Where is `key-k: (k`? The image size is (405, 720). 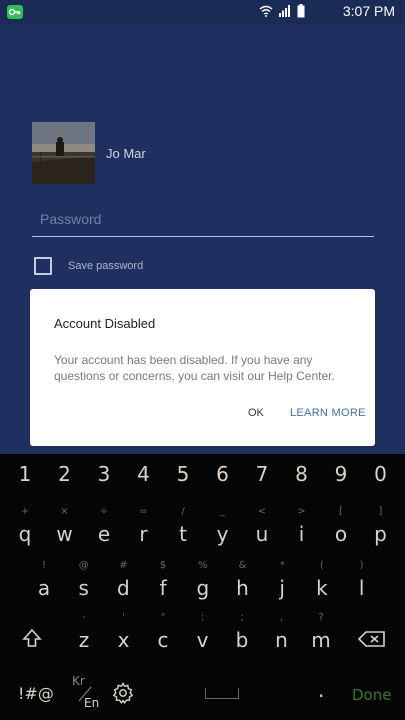
key-k: (k is located at coordinates (322, 583).